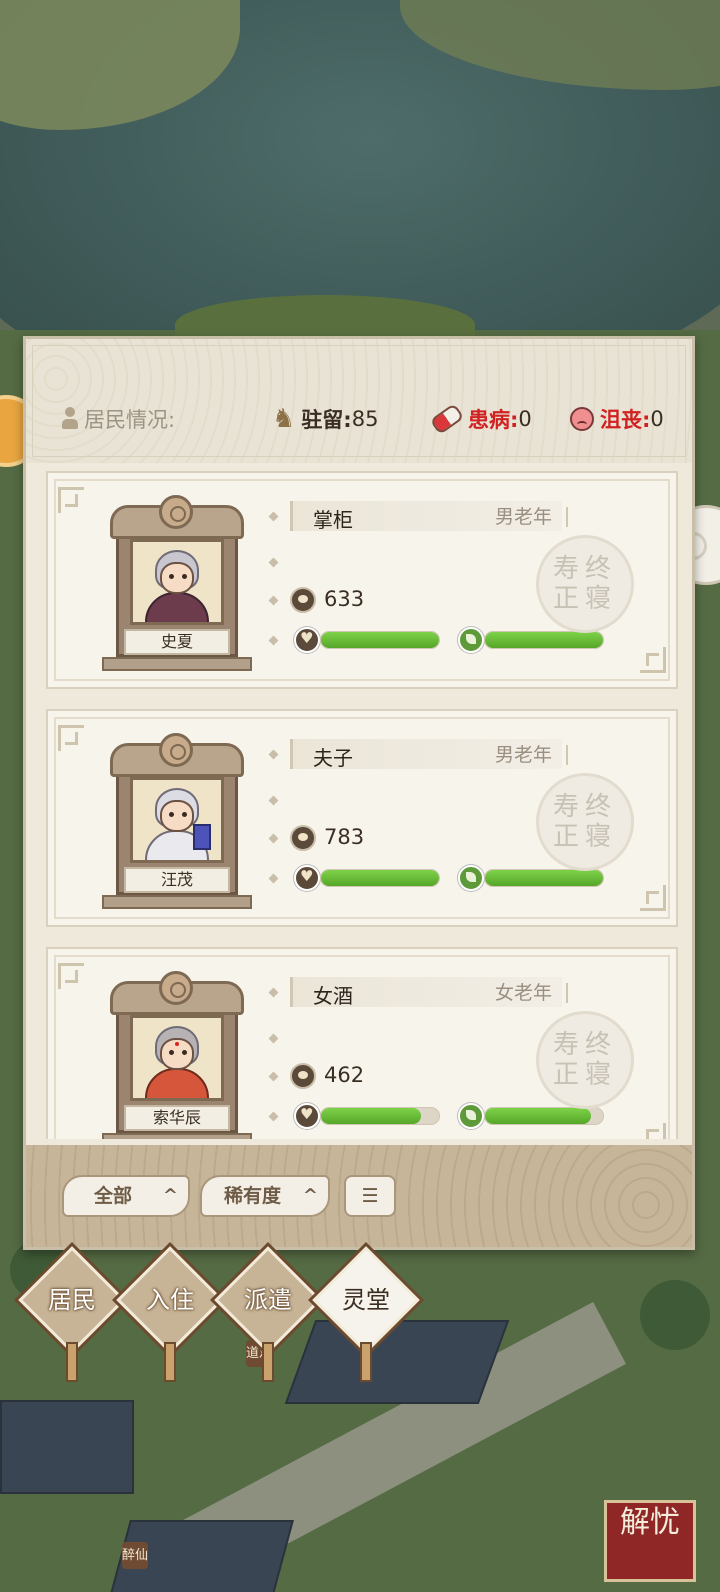 This screenshot has width=720, height=1592. What do you see at coordinates (447, 419) in the screenshot?
I see `pill-icon` at bounding box center [447, 419].